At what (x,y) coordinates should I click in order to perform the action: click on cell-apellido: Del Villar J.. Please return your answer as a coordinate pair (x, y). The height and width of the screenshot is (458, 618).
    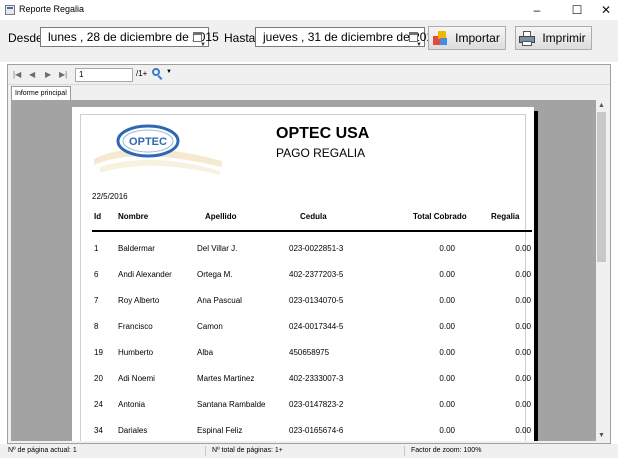
    Looking at the image, I should click on (217, 248).